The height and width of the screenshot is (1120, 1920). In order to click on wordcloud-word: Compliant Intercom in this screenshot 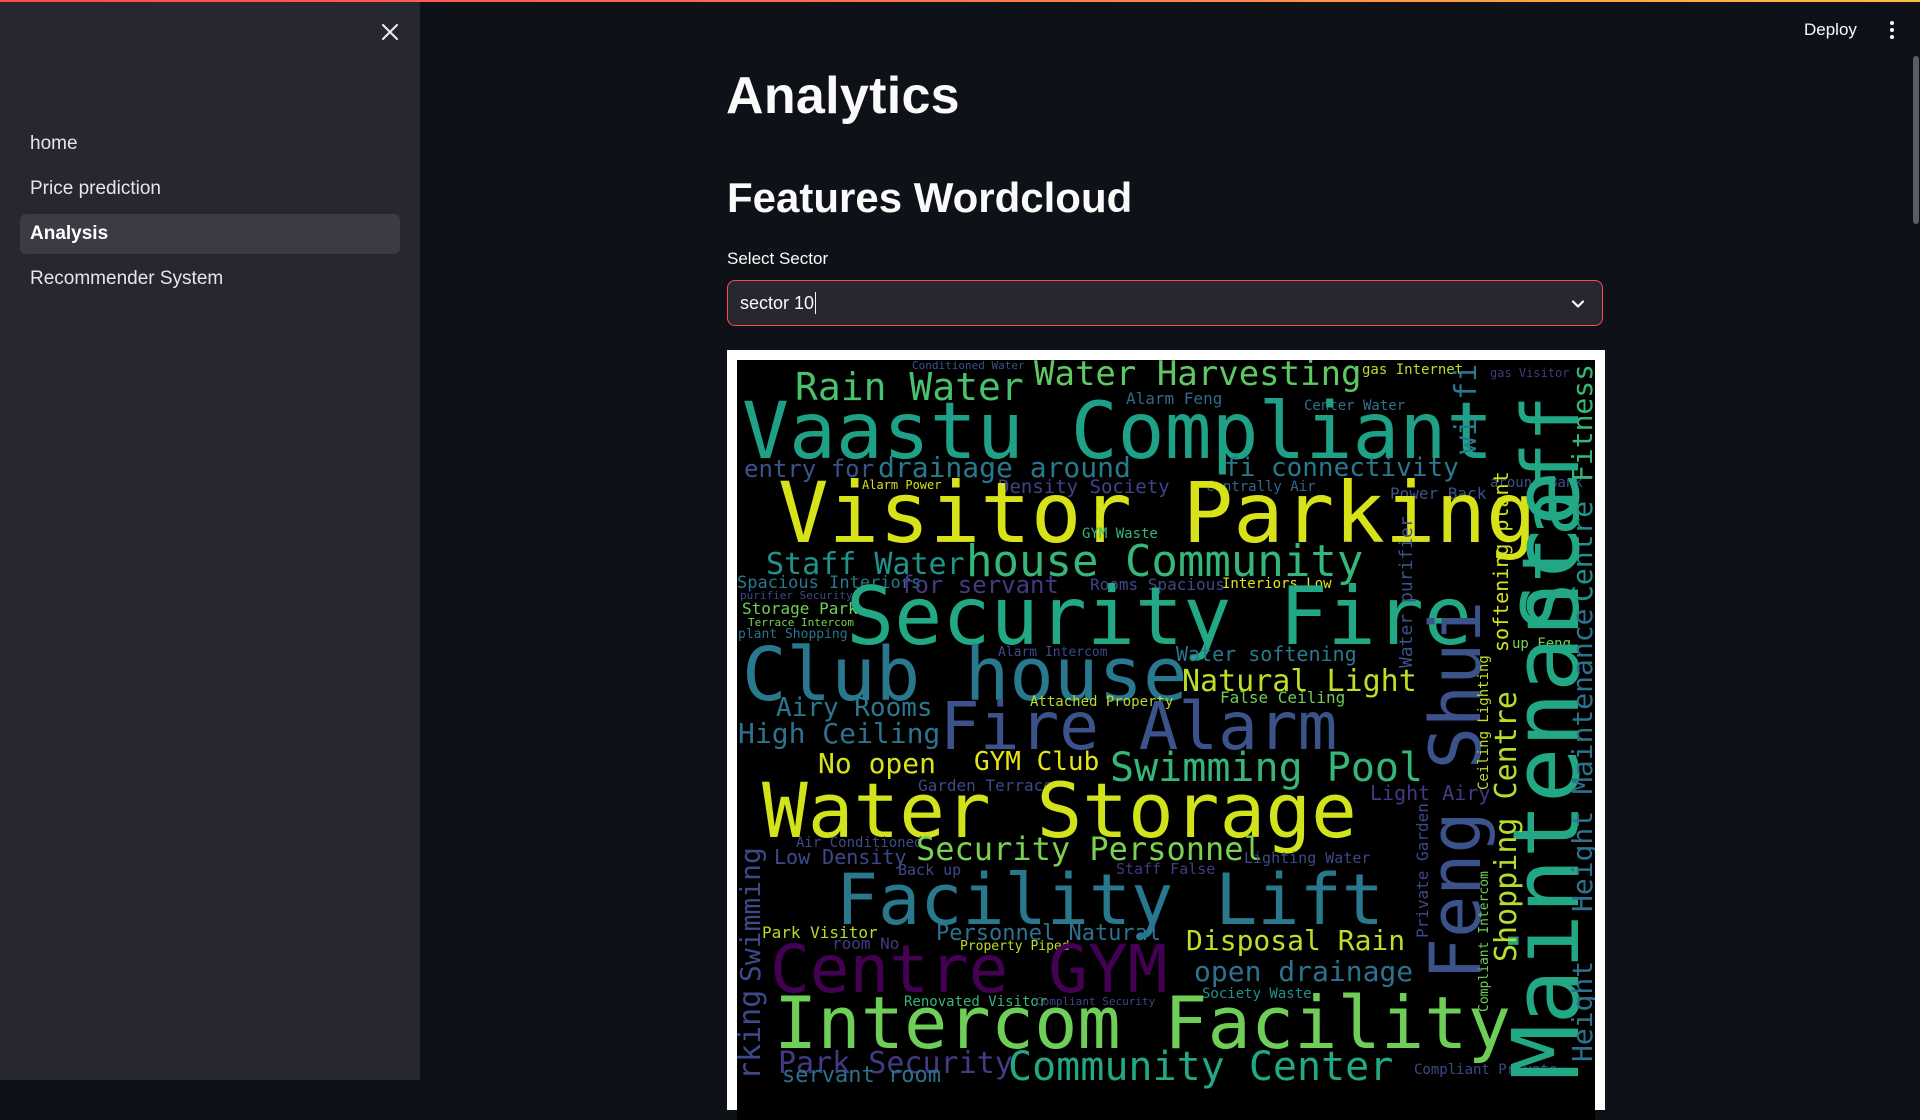, I will do `click(1484, 941)`.